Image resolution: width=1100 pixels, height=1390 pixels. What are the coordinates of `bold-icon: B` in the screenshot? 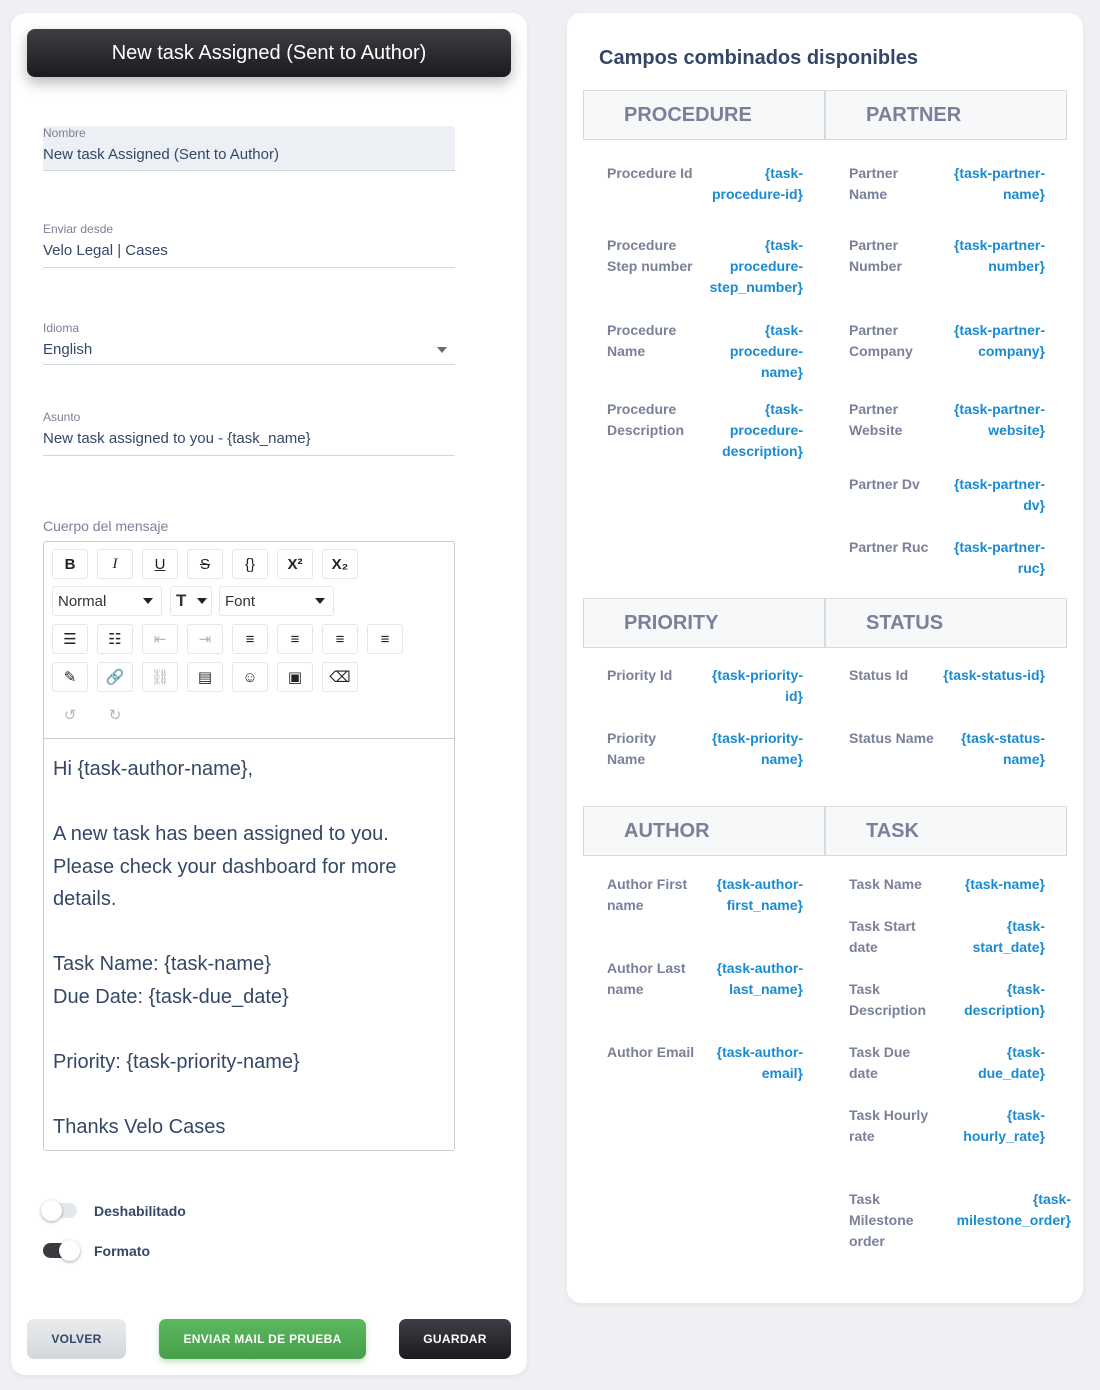 It's located at (70, 564).